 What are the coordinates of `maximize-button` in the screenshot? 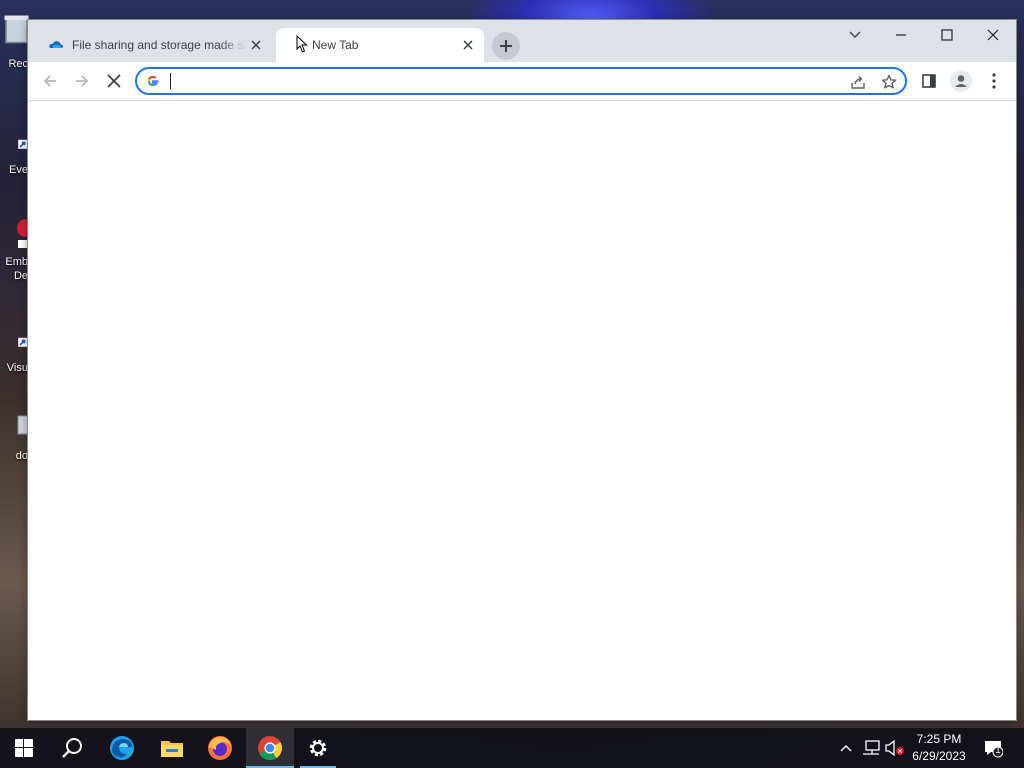 It's located at (947, 35).